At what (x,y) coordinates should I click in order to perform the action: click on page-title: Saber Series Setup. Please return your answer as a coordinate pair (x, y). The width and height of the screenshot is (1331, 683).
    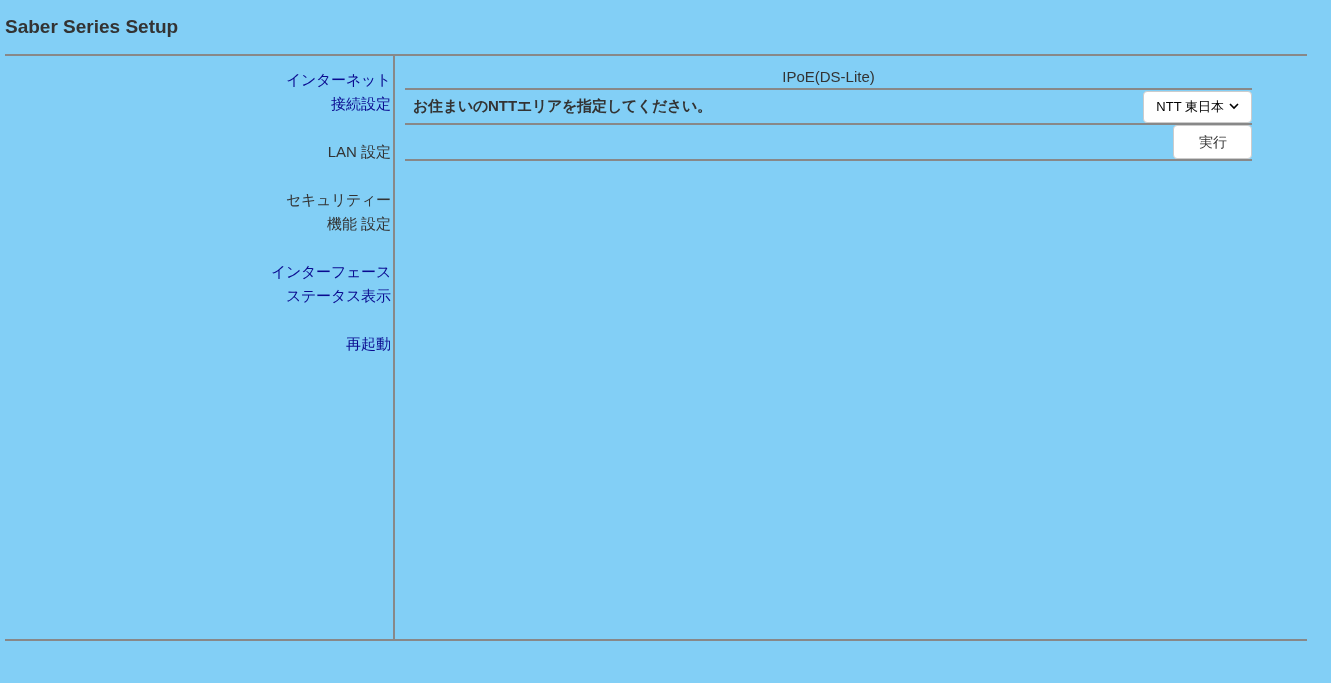
    Looking at the image, I should click on (92, 26).